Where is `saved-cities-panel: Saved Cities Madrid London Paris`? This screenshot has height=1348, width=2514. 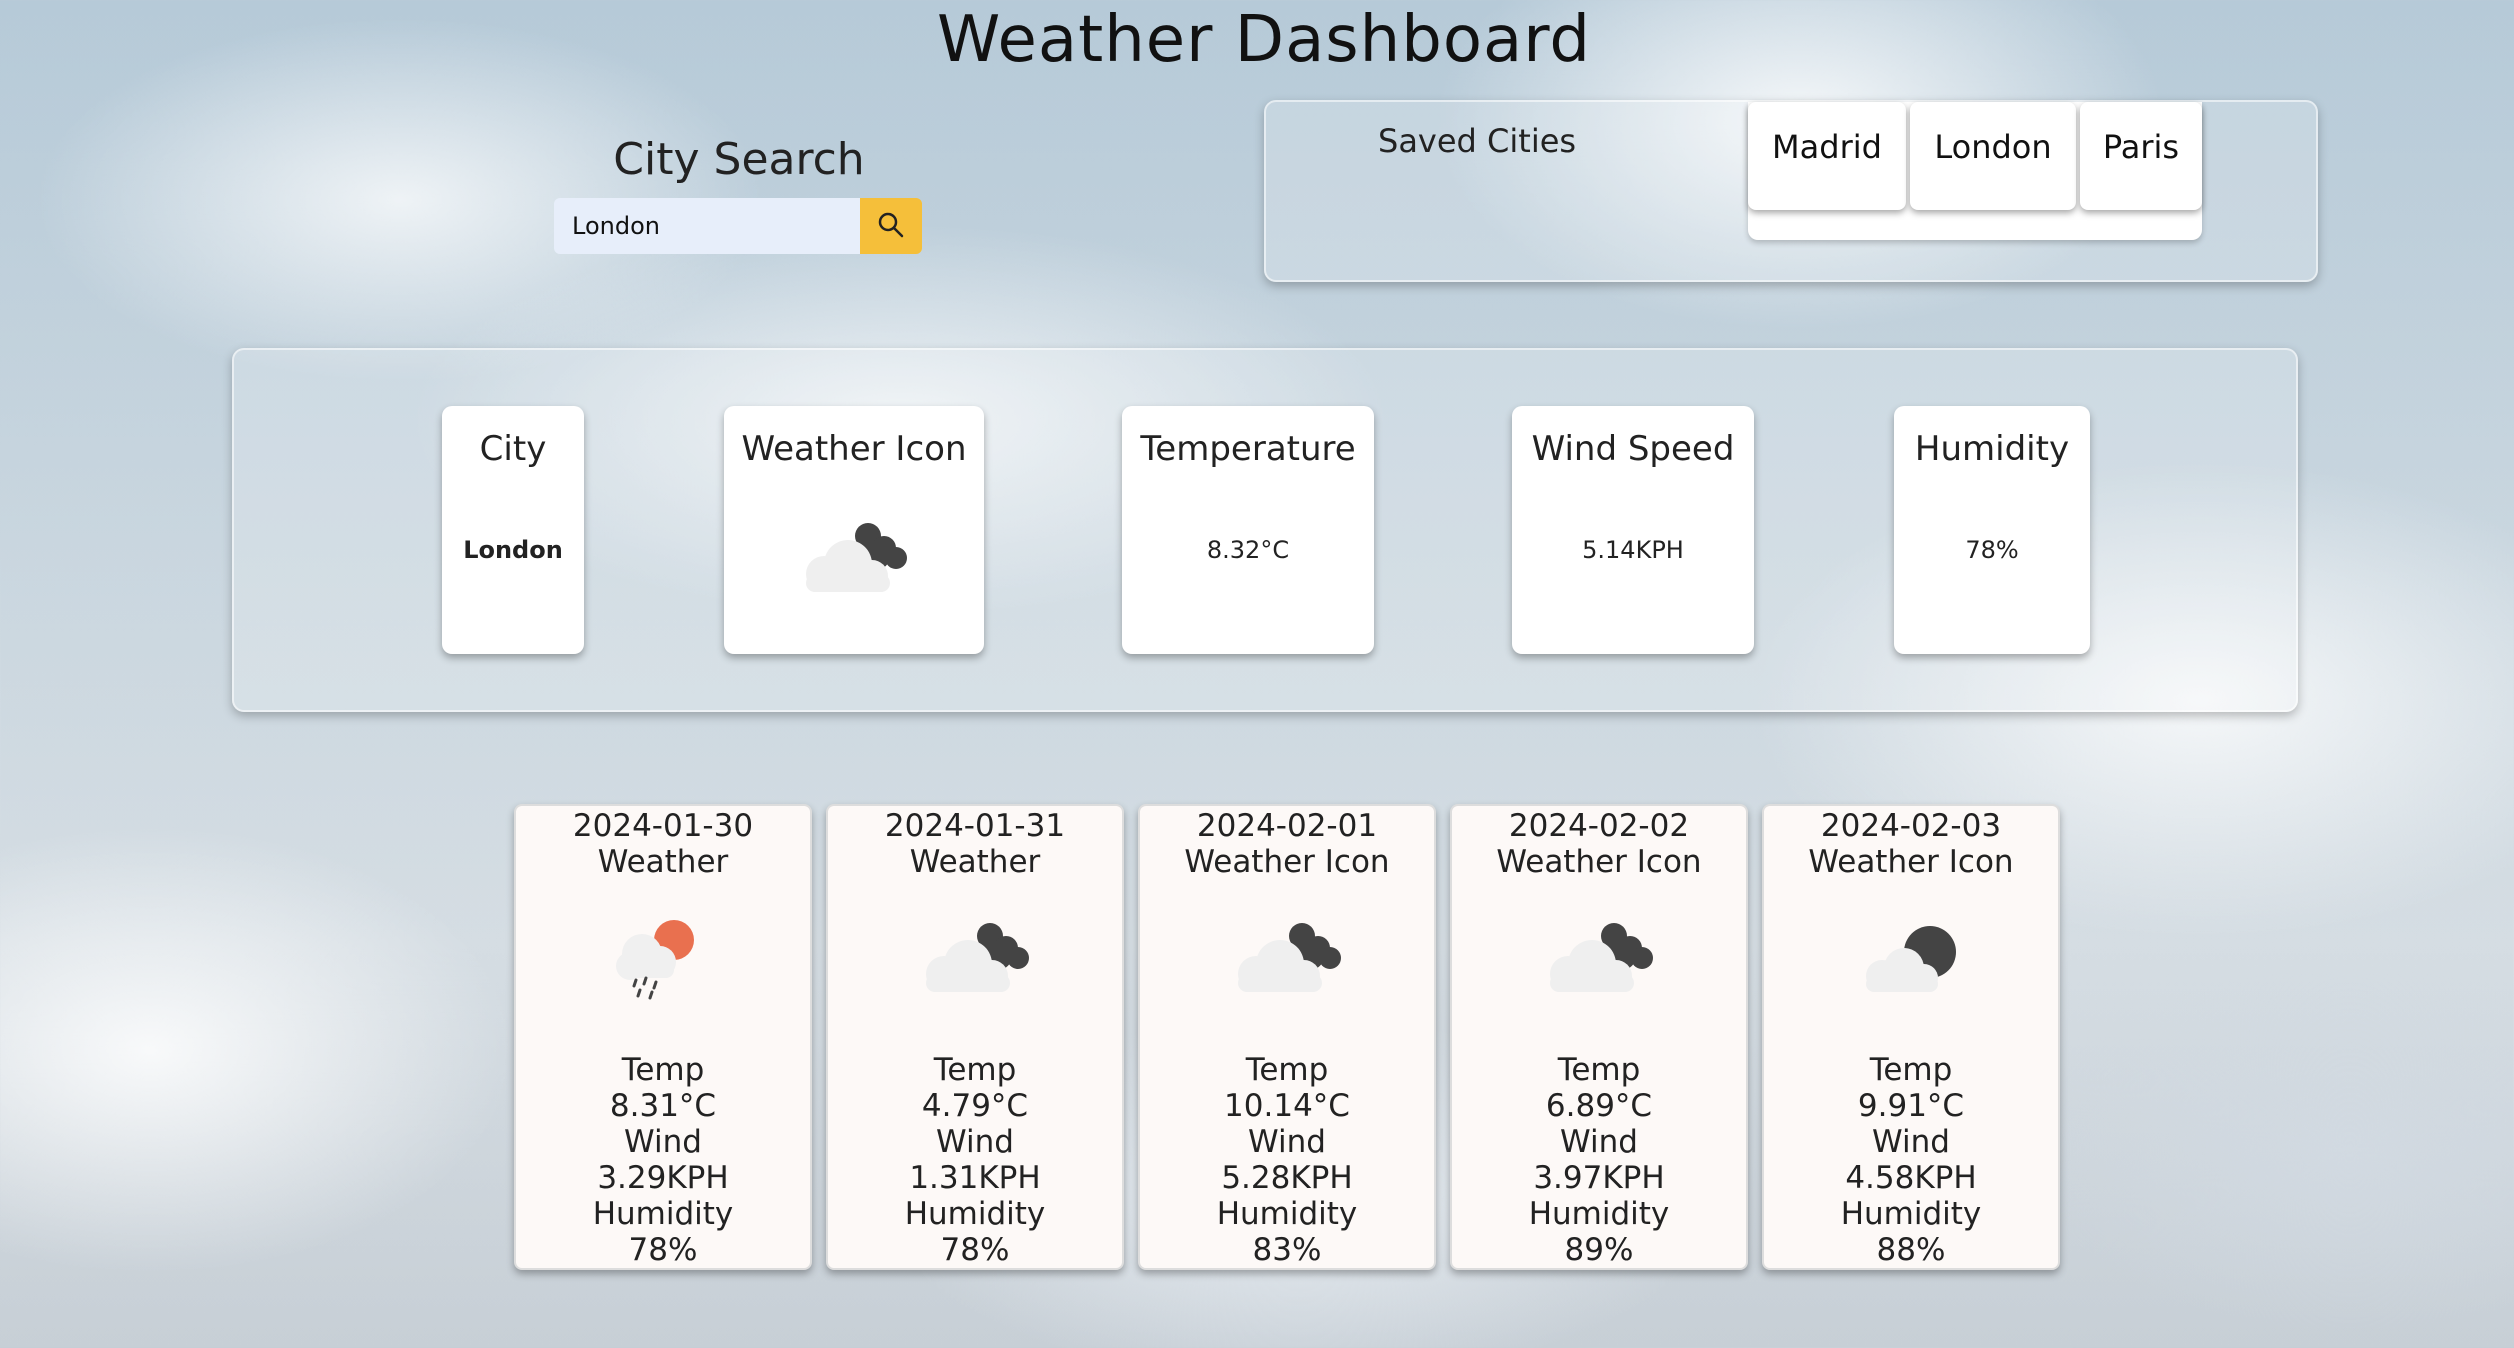 saved-cities-panel: Saved Cities Madrid London Paris is located at coordinates (1791, 191).